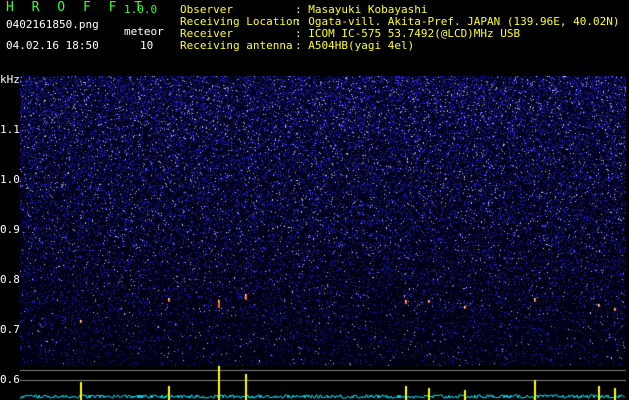  I want to click on freq-label: 1.1, so click(10, 129).